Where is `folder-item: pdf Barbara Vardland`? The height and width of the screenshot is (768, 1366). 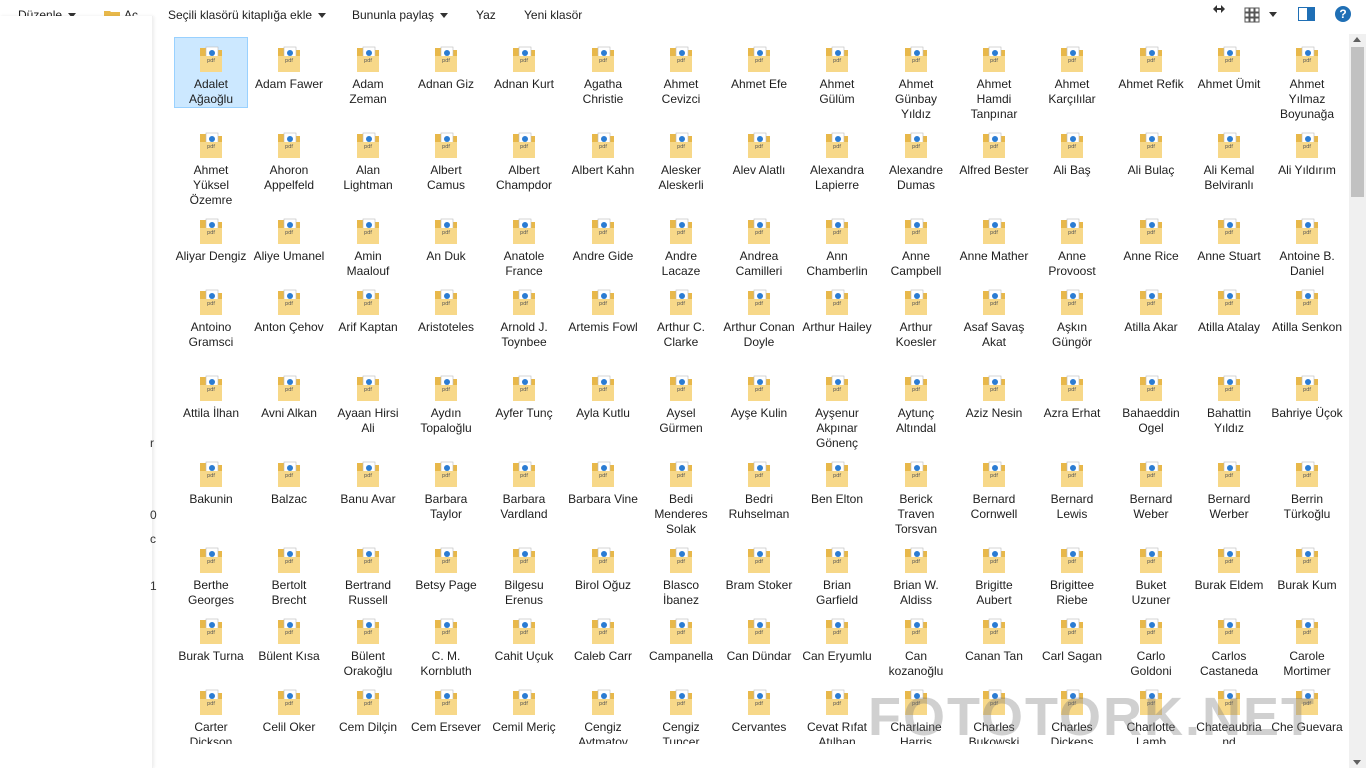 folder-item: pdf Barbara Vardland is located at coordinates (524, 487).